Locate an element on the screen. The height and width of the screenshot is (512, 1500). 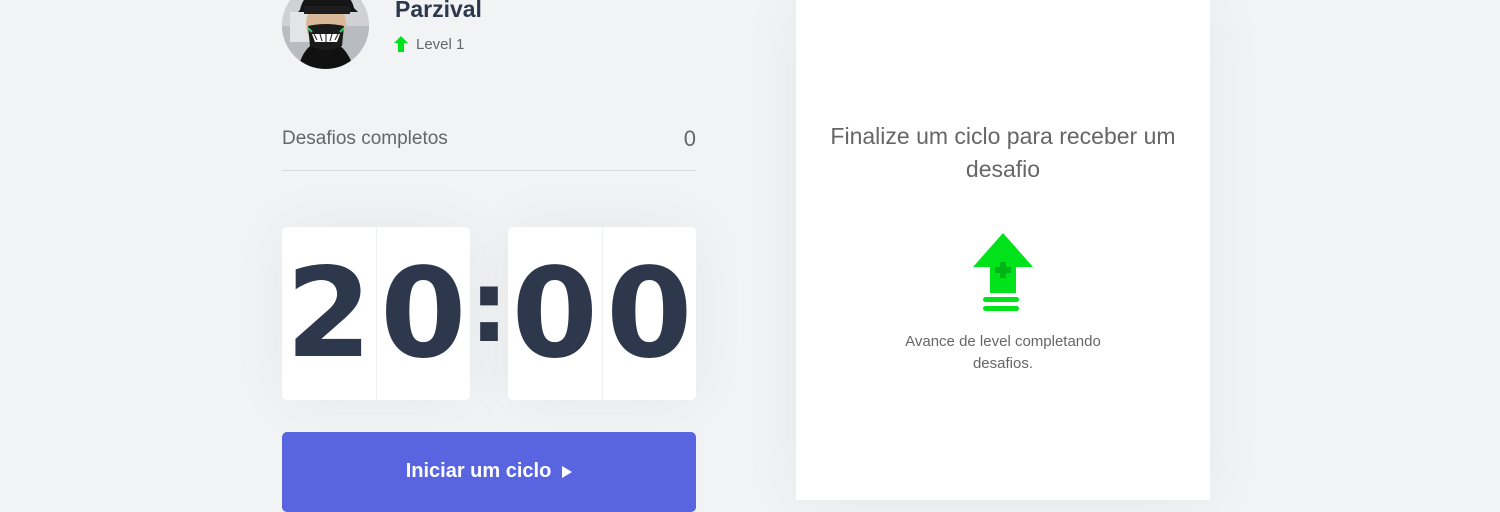
completed-challenges: Desafios completos 0 is located at coordinates (489, 144).